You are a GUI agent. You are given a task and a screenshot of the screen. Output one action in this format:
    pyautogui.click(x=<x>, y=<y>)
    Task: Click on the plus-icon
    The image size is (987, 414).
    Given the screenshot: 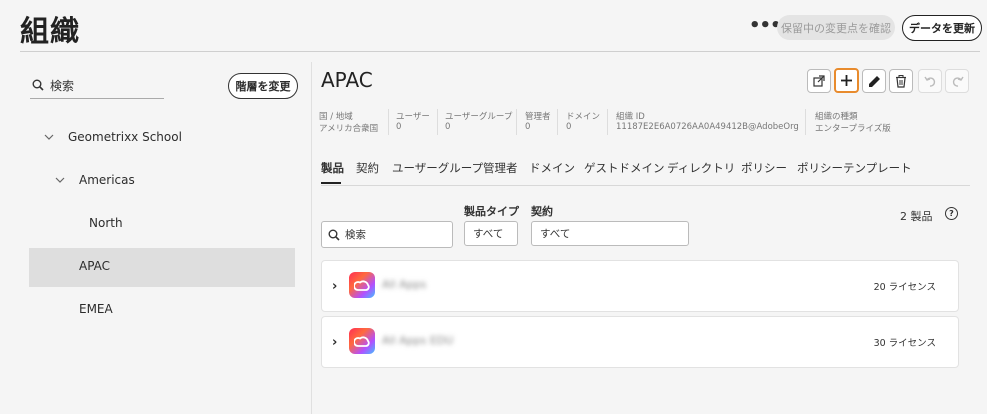 What is the action you would take?
    pyautogui.click(x=846, y=80)
    